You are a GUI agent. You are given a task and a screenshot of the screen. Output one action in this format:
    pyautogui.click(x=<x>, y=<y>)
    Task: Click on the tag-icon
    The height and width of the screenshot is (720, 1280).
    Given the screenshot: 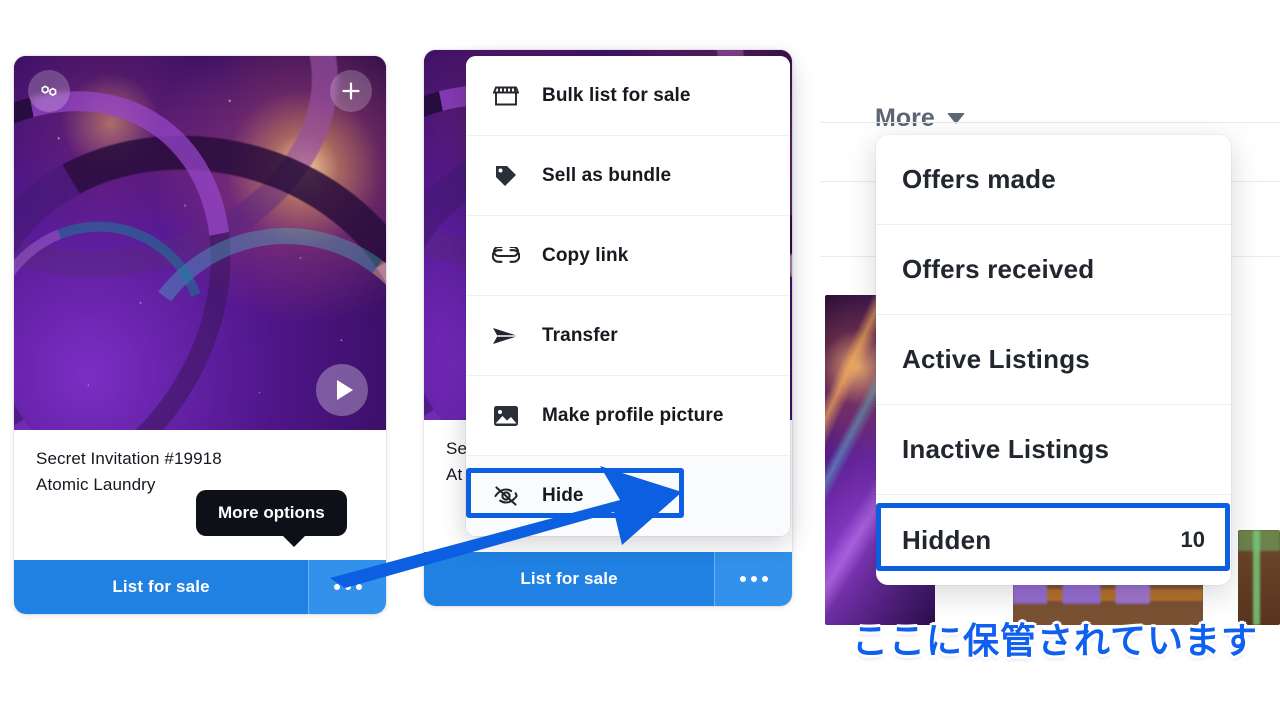 What is the action you would take?
    pyautogui.click(x=506, y=176)
    